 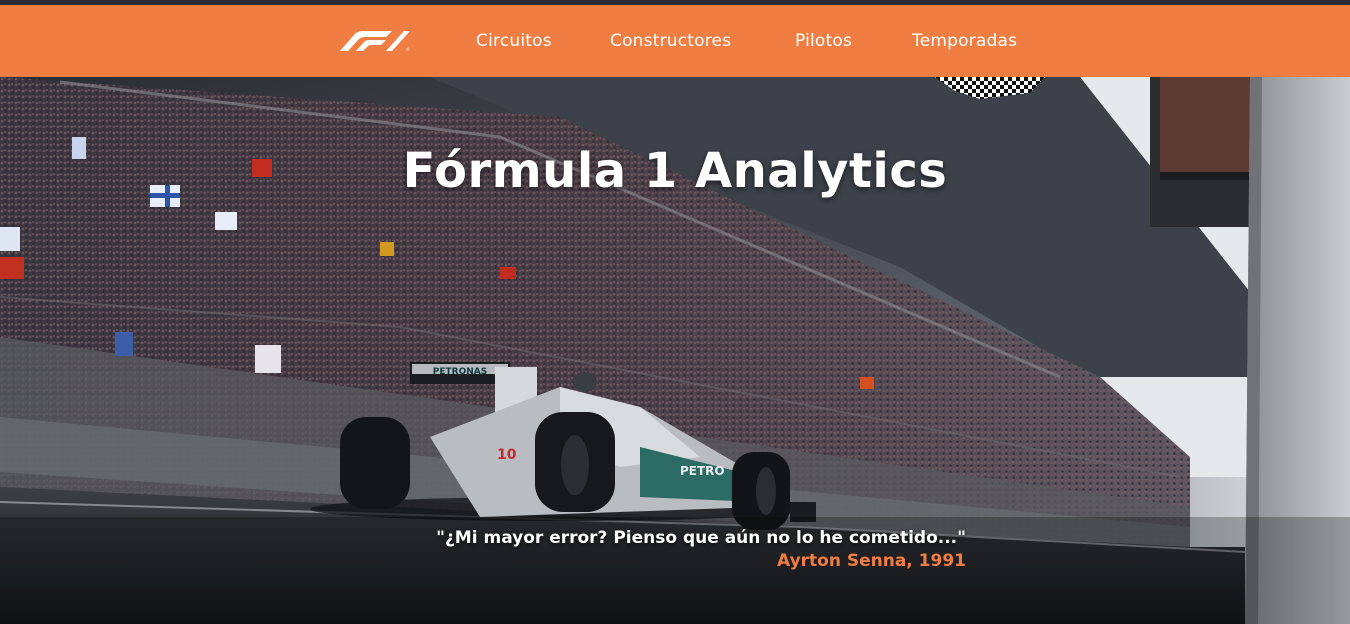 What do you see at coordinates (823, 41) in the screenshot?
I see `nav-pilotos: Pilotos` at bounding box center [823, 41].